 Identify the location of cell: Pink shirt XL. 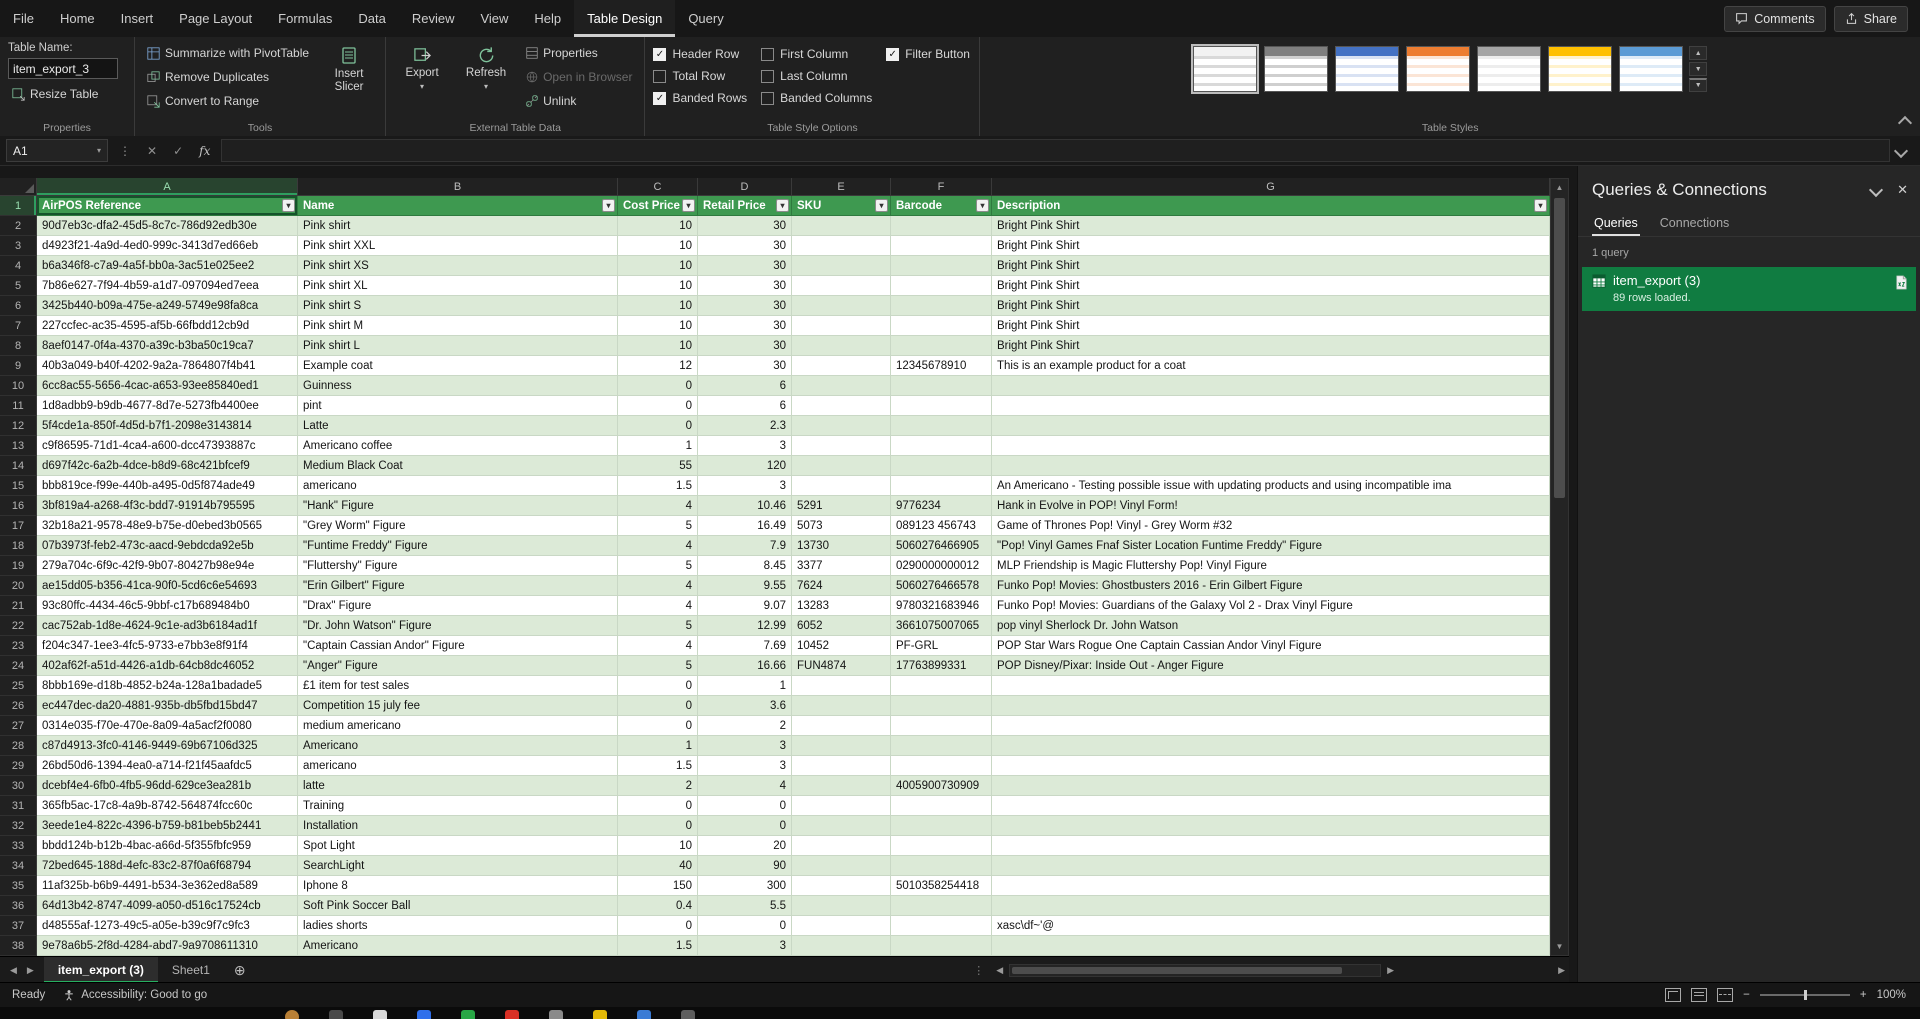
(458, 286).